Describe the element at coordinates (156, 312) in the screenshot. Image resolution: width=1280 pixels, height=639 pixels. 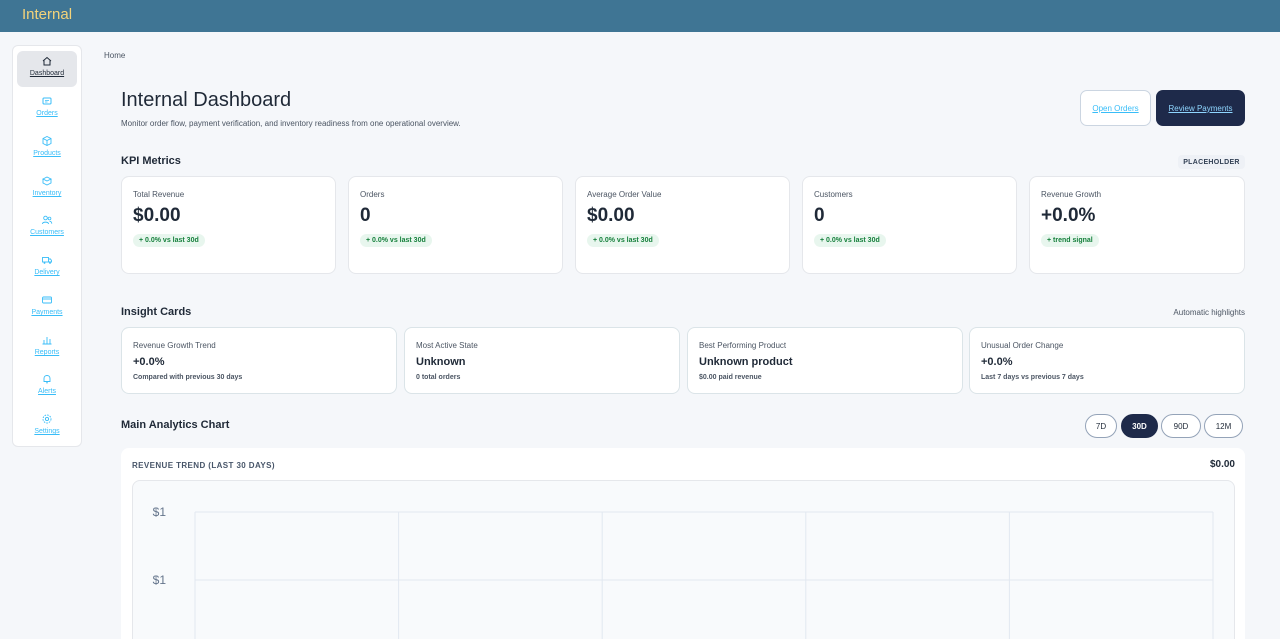
I see `insights-section-title: Insight Cards` at that location.